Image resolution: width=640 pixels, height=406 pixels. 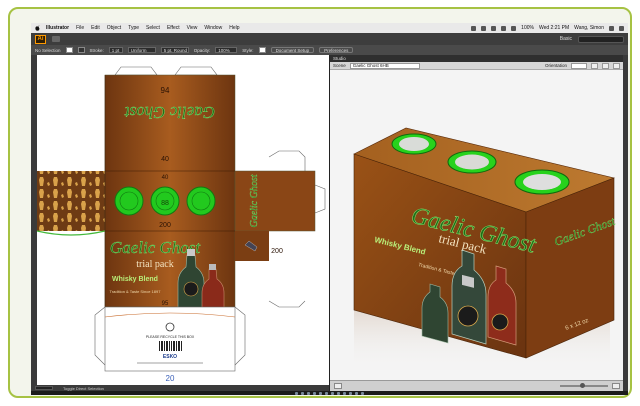 What do you see at coordinates (616, 386) in the screenshot?
I see `fullscreen-button` at bounding box center [616, 386].